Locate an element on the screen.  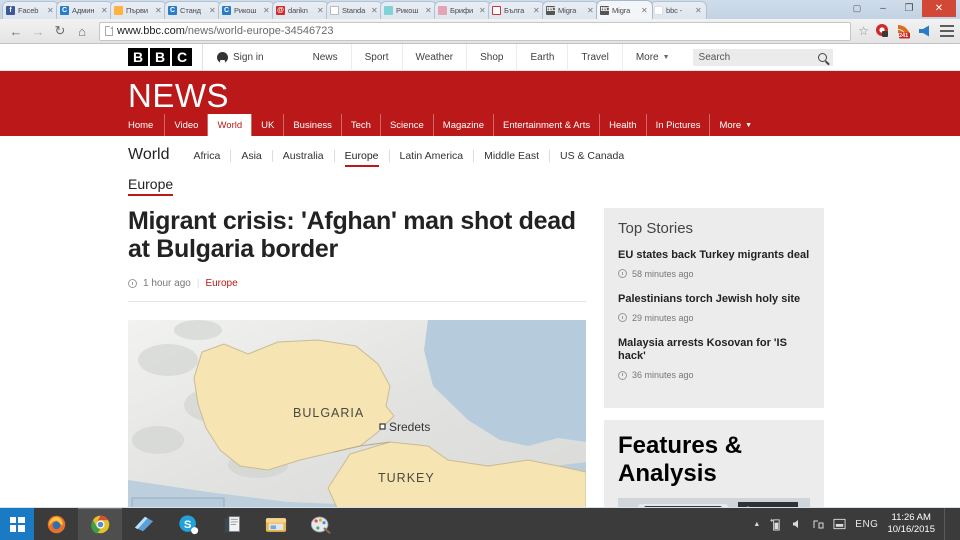
section-nav-science: Science is located at coordinates (406, 125).